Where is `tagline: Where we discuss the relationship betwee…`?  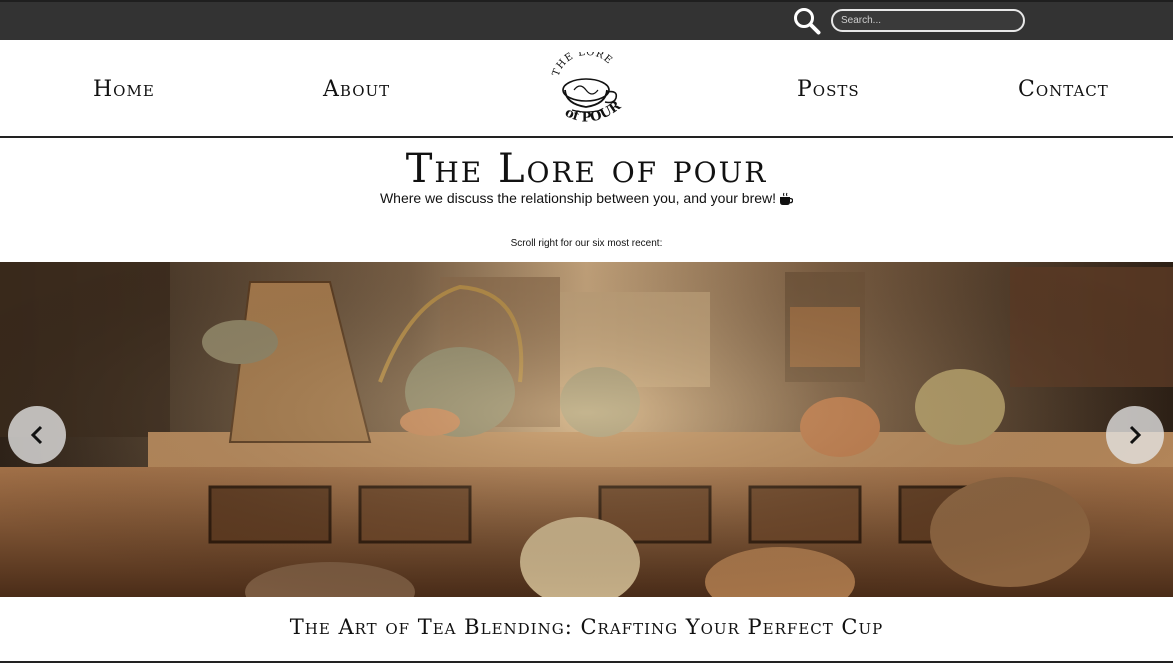
tagline: Where we discuss the relationship betwee… is located at coordinates (586, 198).